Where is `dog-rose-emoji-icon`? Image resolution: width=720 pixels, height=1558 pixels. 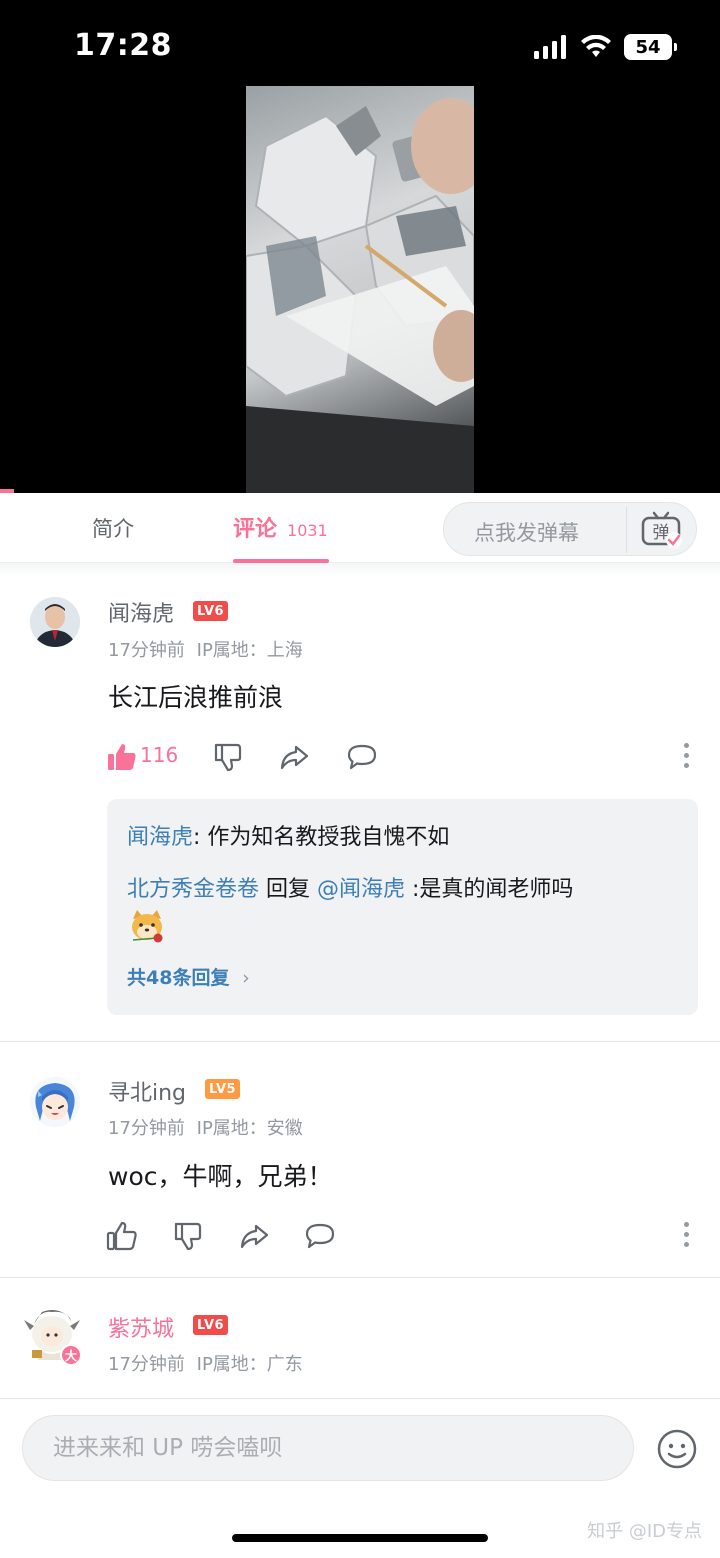 dog-rose-emoji-icon is located at coordinates (147, 926).